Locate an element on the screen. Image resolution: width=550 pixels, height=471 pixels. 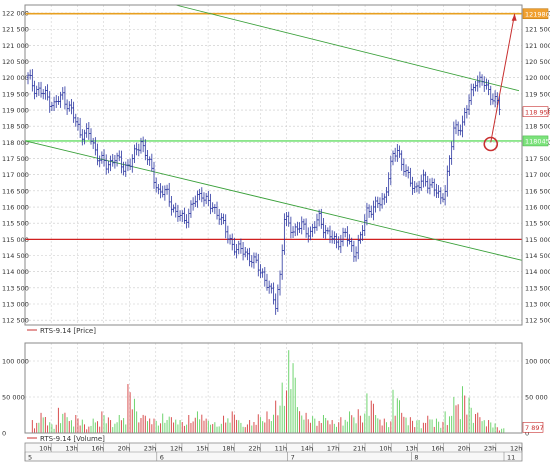
price-tick-label-right: 117 000 is located at coordinates (537, 175).